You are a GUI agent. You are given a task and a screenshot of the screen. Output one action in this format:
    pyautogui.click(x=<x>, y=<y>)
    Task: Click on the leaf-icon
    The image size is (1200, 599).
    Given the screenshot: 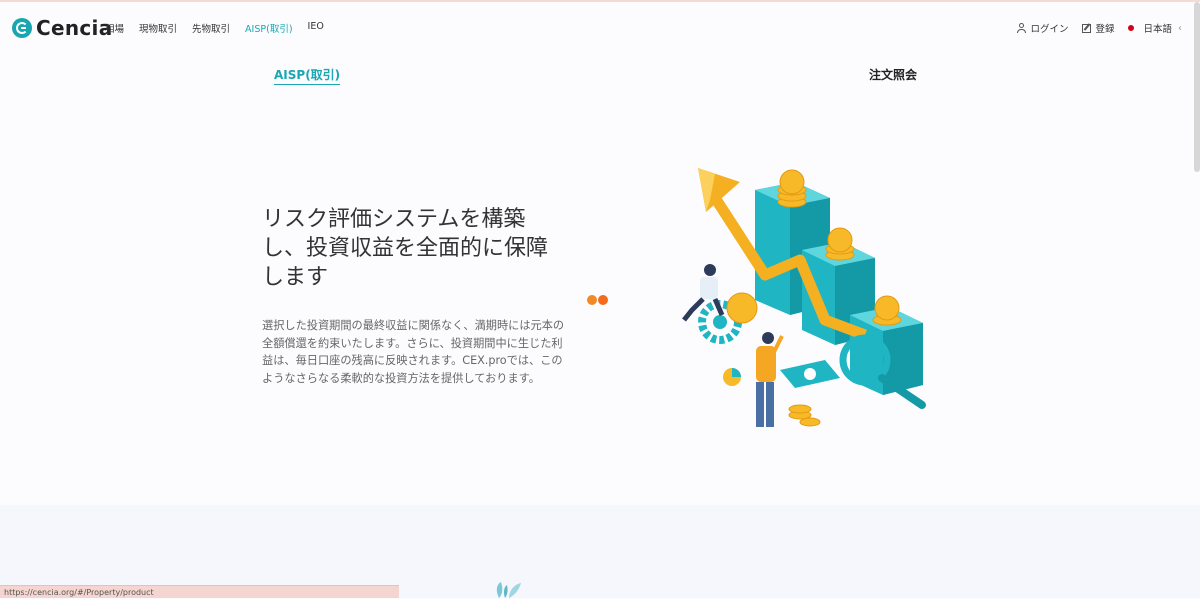 What is the action you would take?
    pyautogui.click(x=508, y=590)
    